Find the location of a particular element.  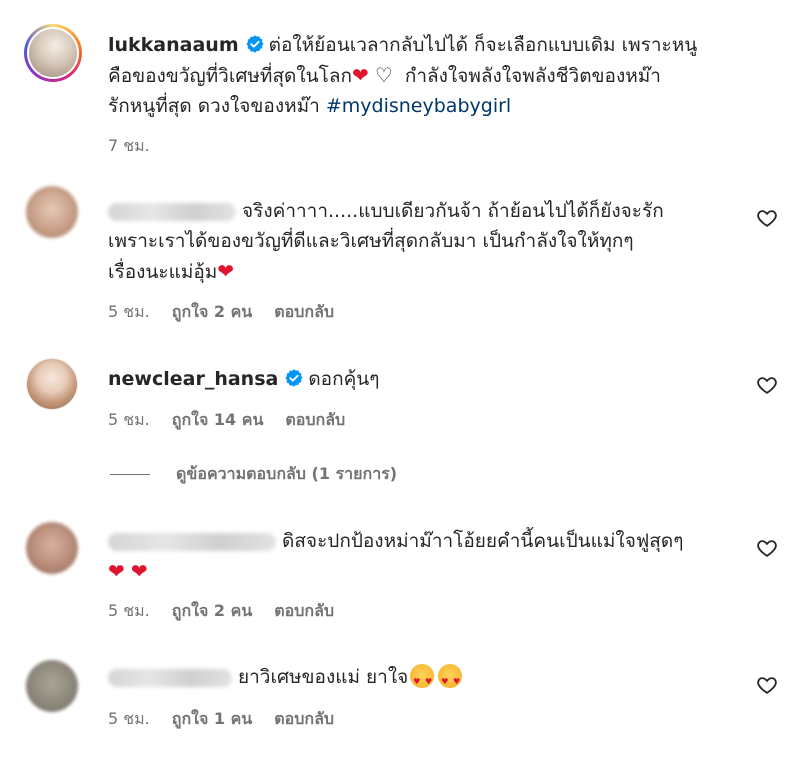

post-time: 7 ชม. is located at coordinates (129, 145).